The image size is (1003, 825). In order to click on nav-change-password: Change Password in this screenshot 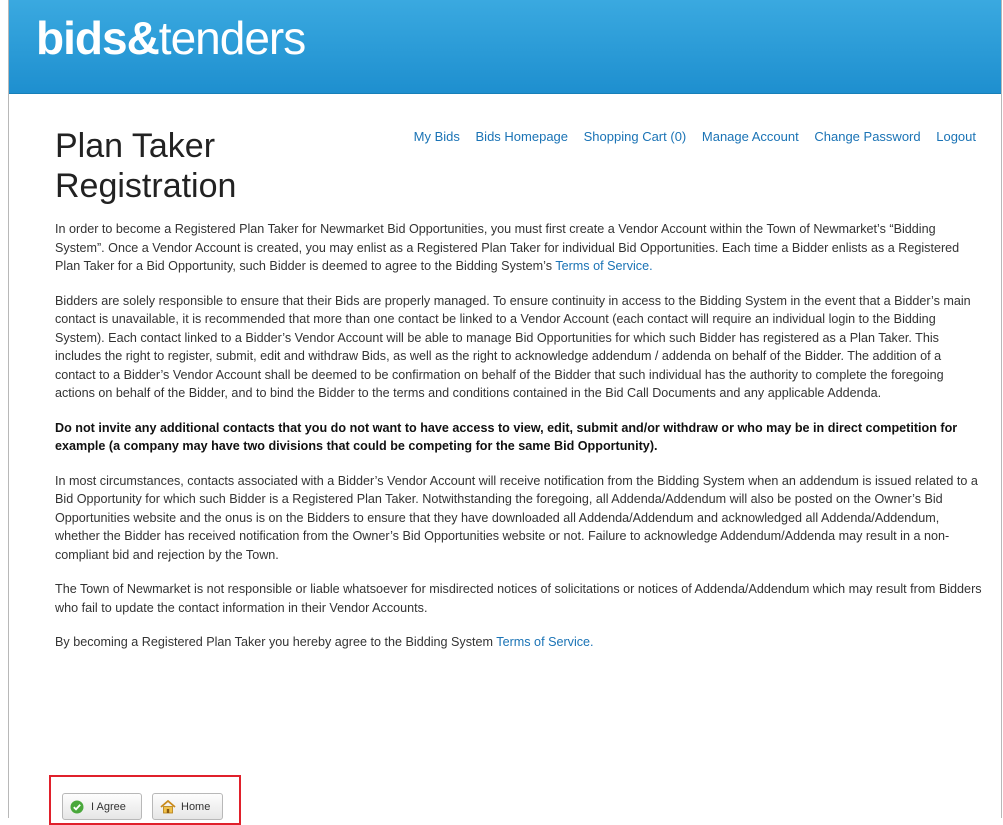, I will do `click(867, 136)`.